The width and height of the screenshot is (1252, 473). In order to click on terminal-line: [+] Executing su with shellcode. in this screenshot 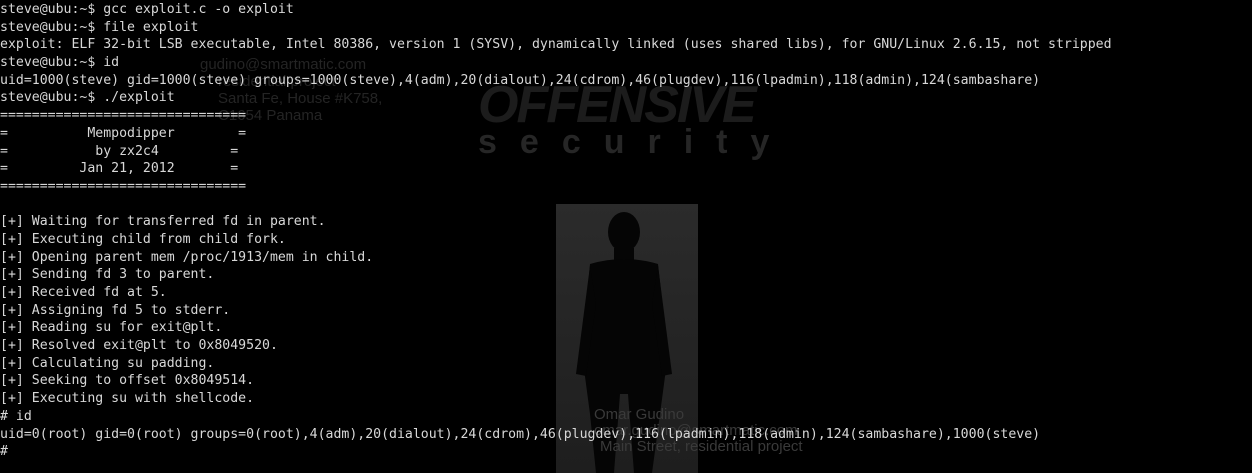, I will do `click(127, 399)`.